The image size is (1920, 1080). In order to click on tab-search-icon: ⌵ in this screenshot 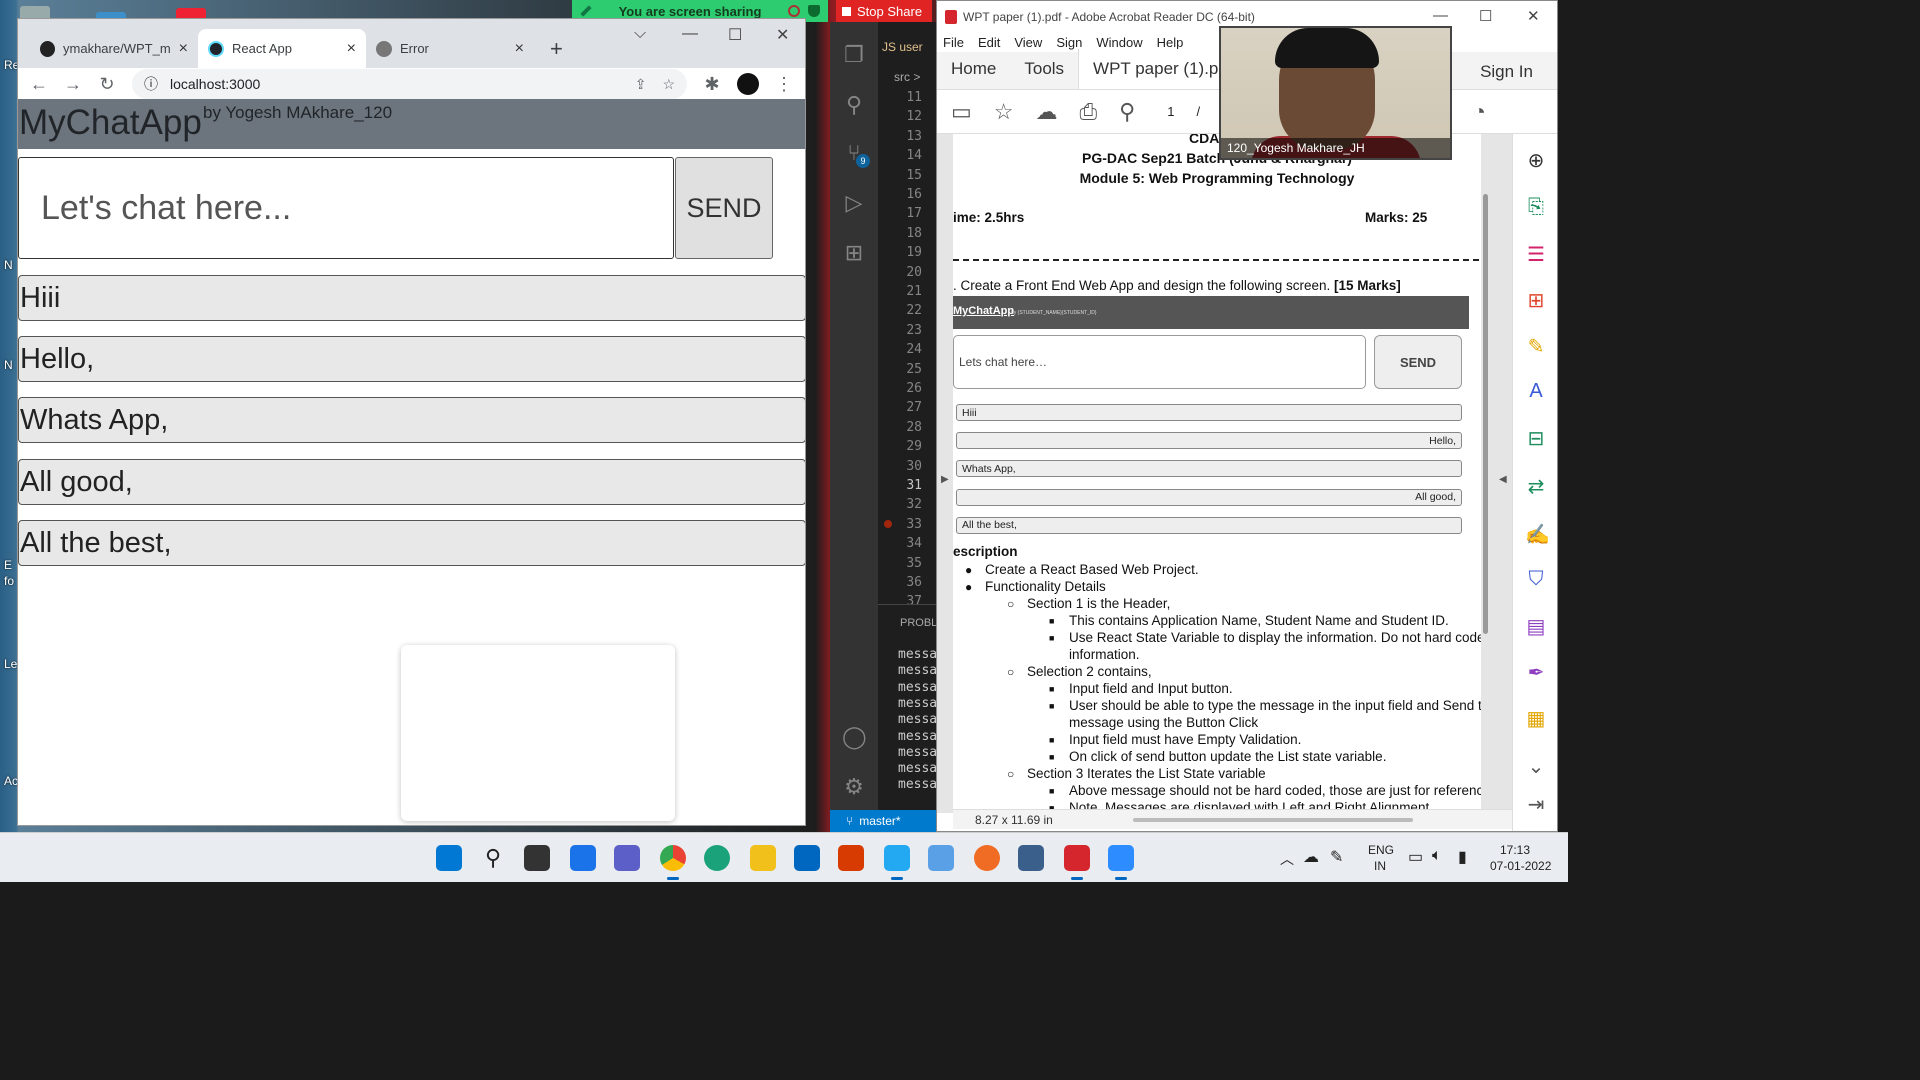, I will do `click(640, 34)`.